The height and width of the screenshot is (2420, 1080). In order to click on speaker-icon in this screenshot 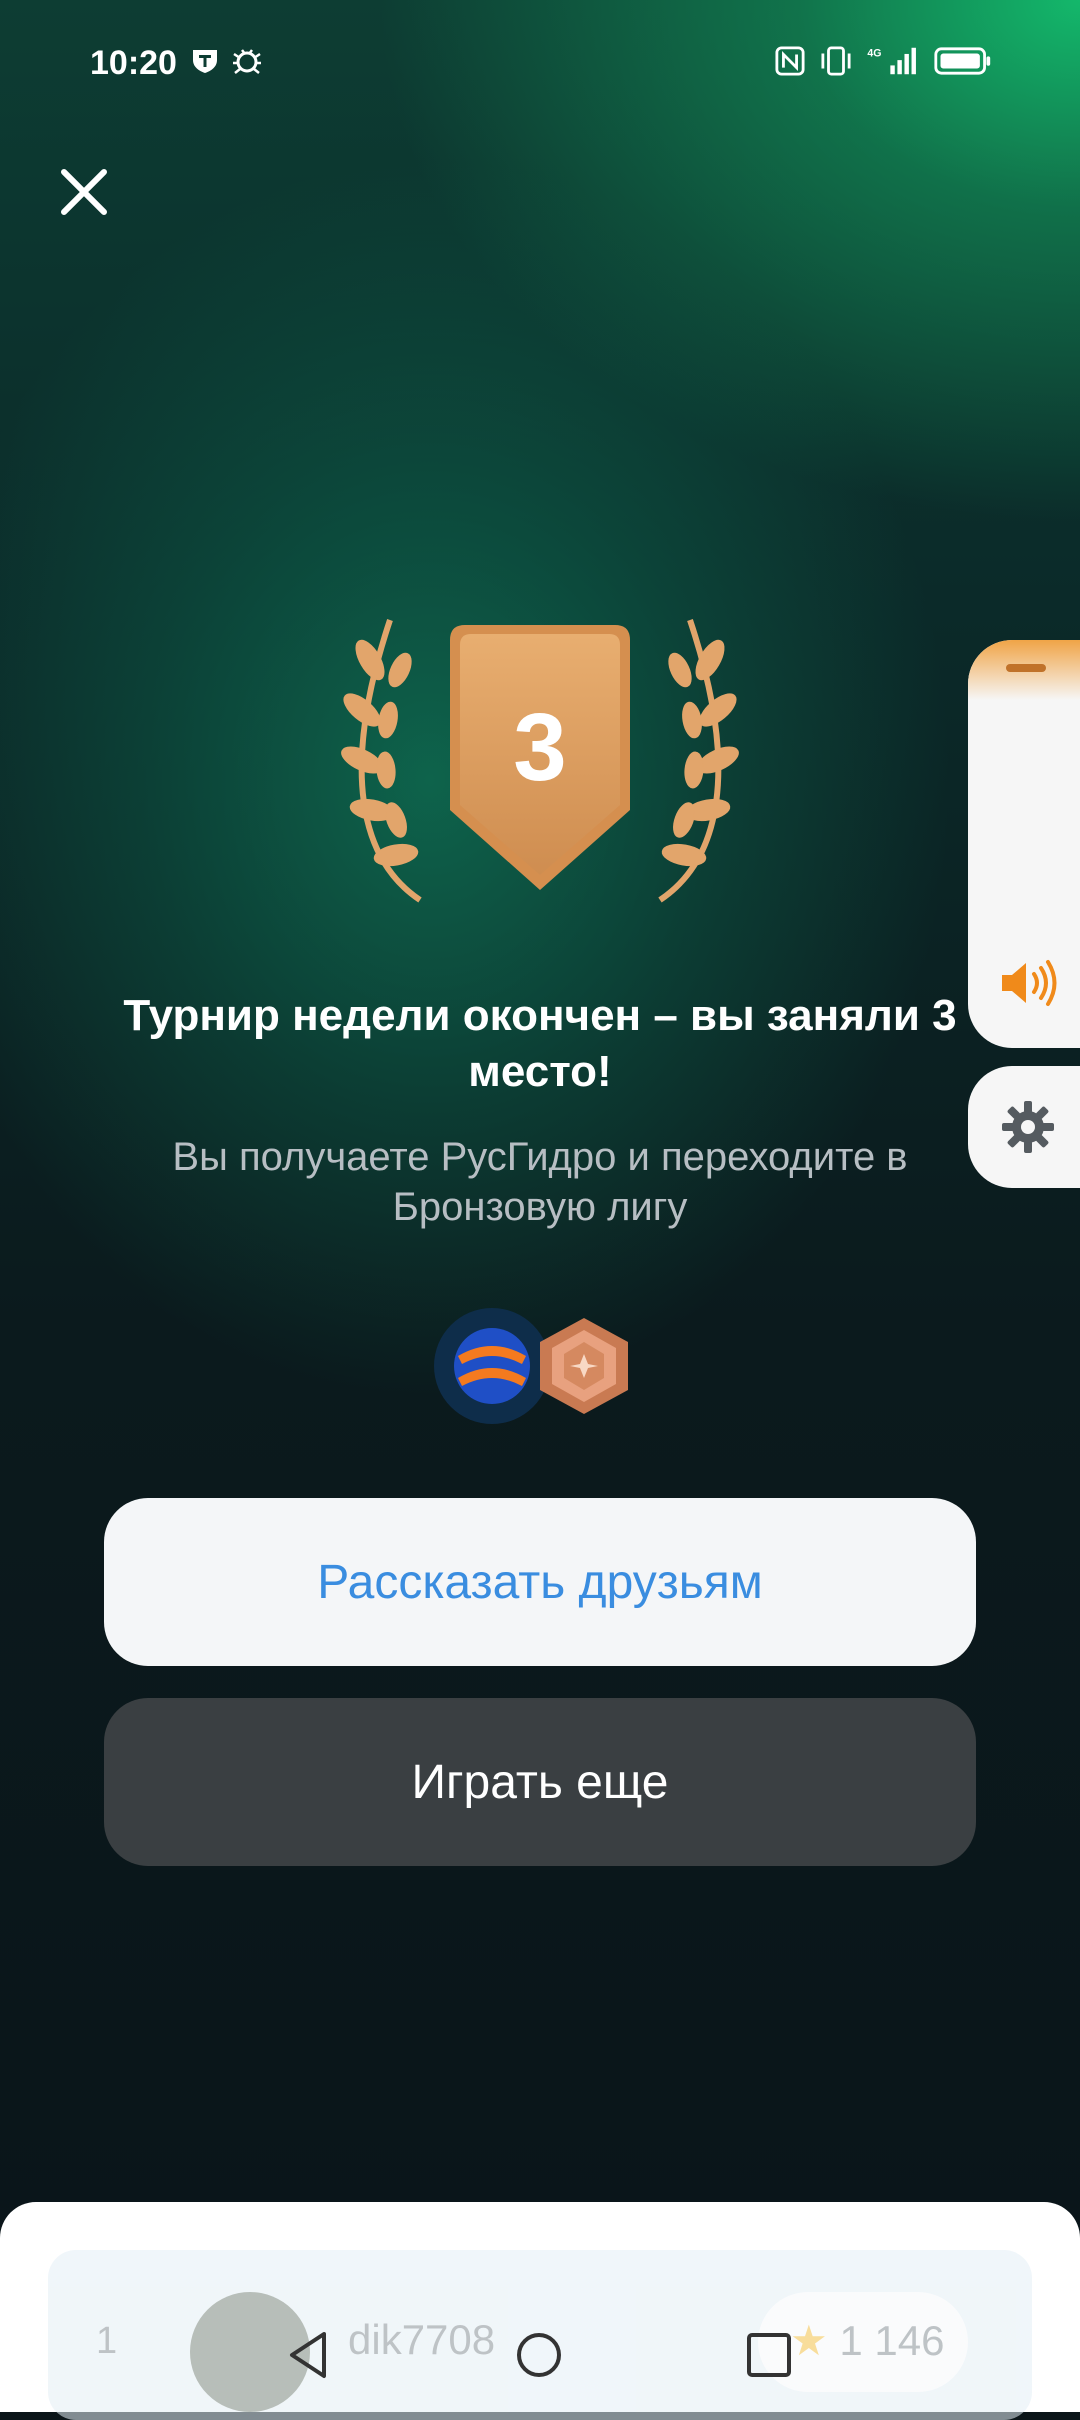, I will do `click(1029, 983)`.